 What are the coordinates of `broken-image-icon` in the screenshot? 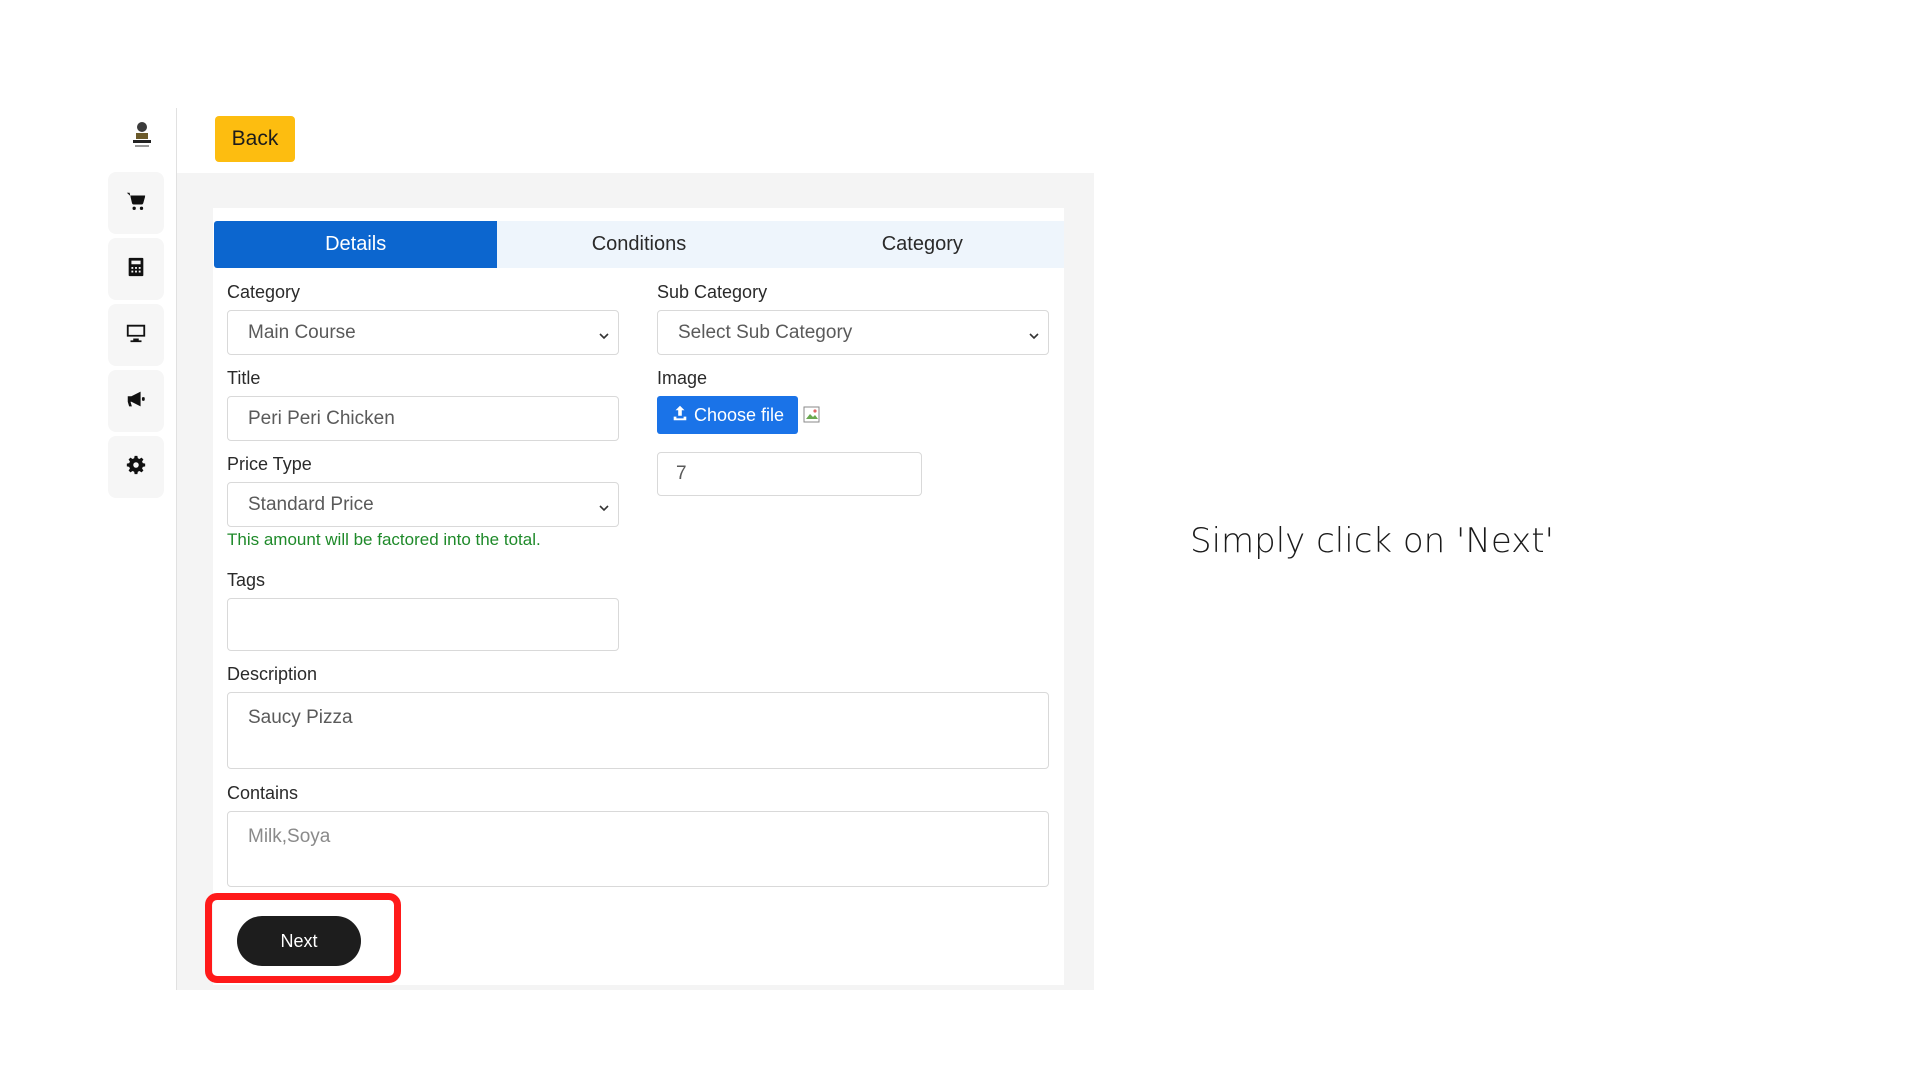 It's located at (812, 414).